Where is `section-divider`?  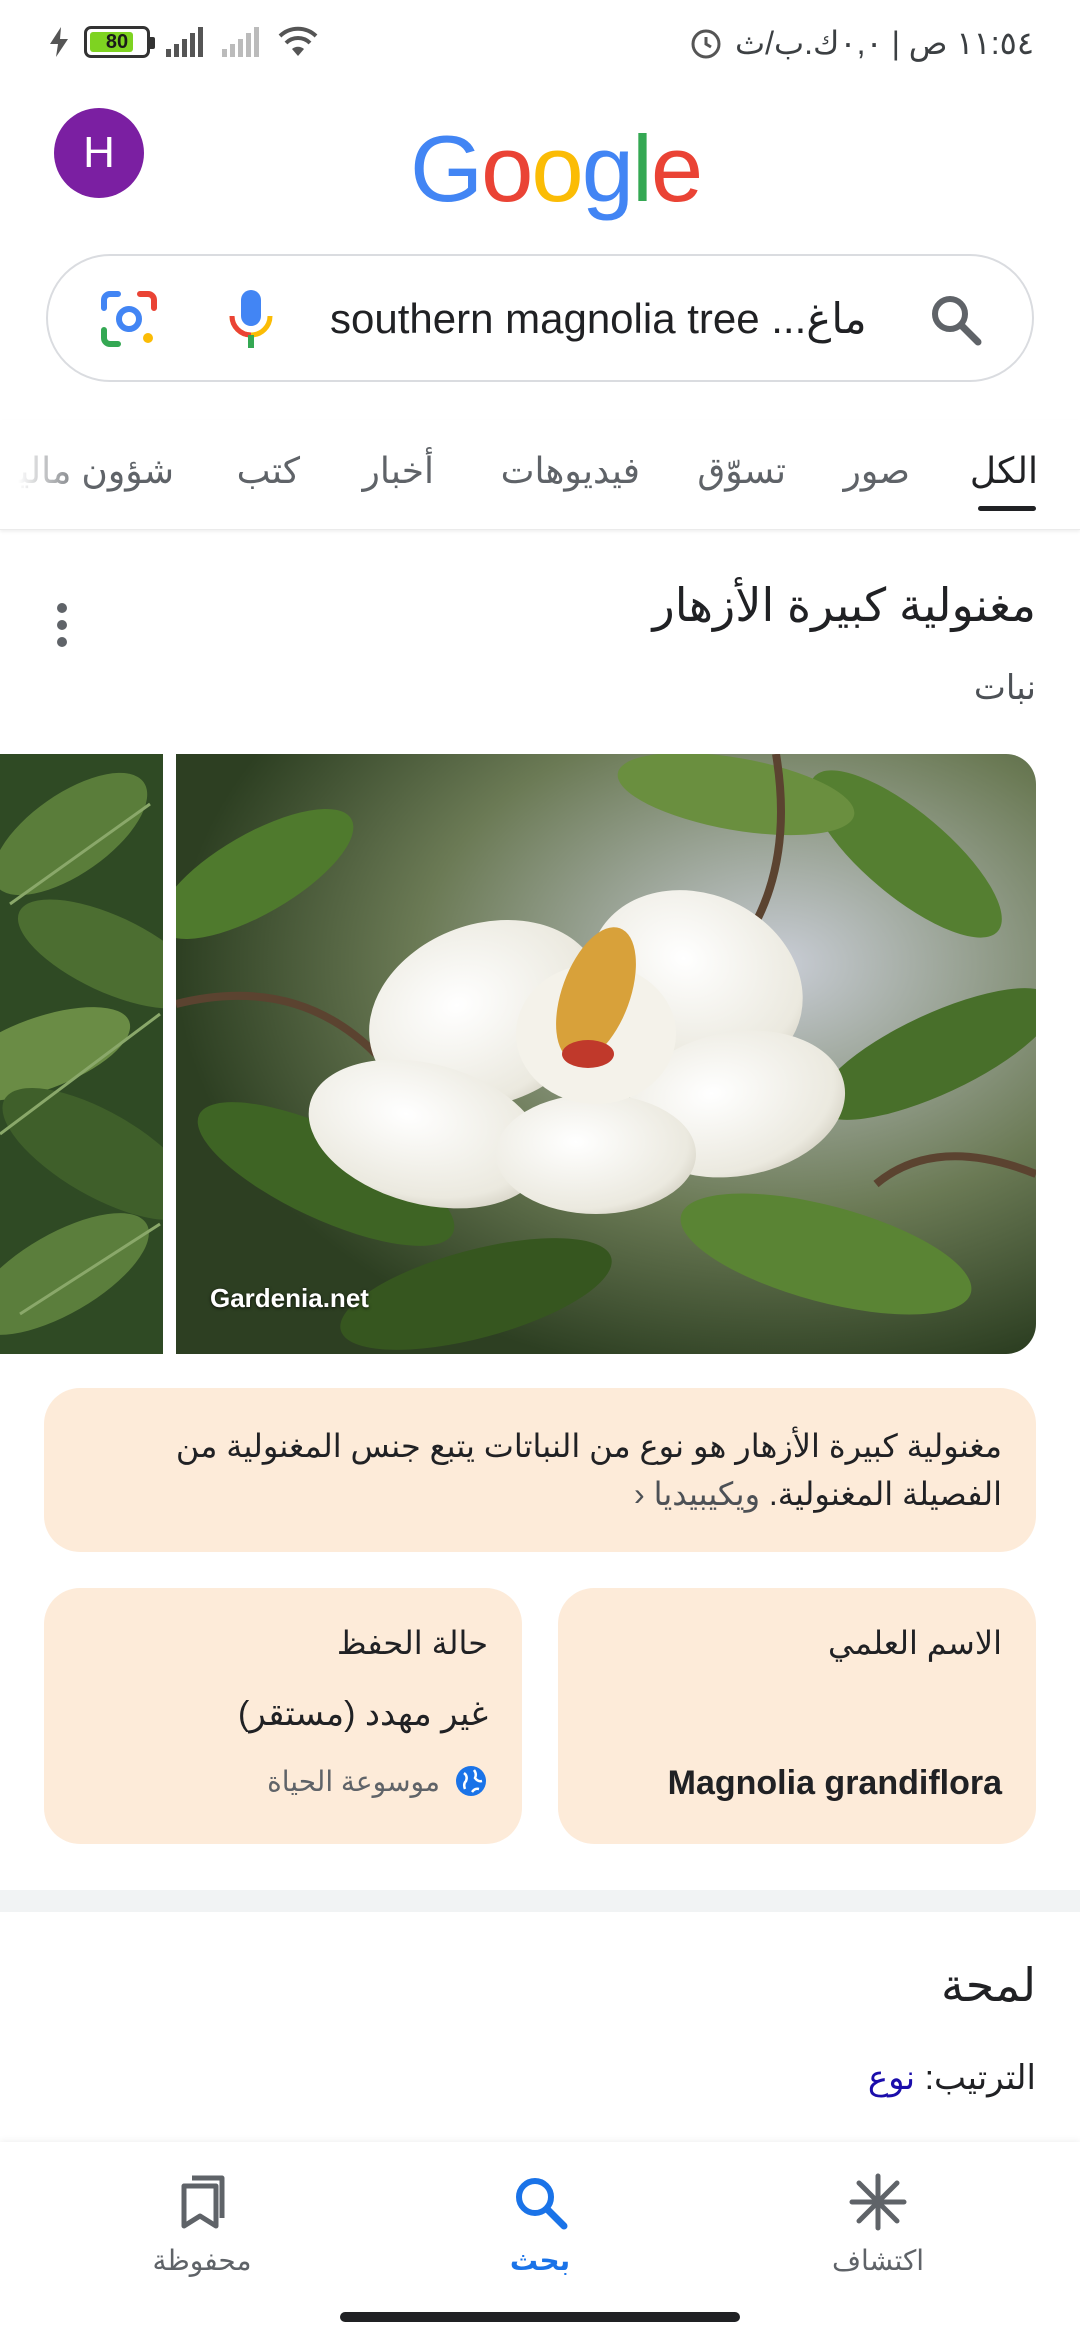
section-divider is located at coordinates (540, 1901).